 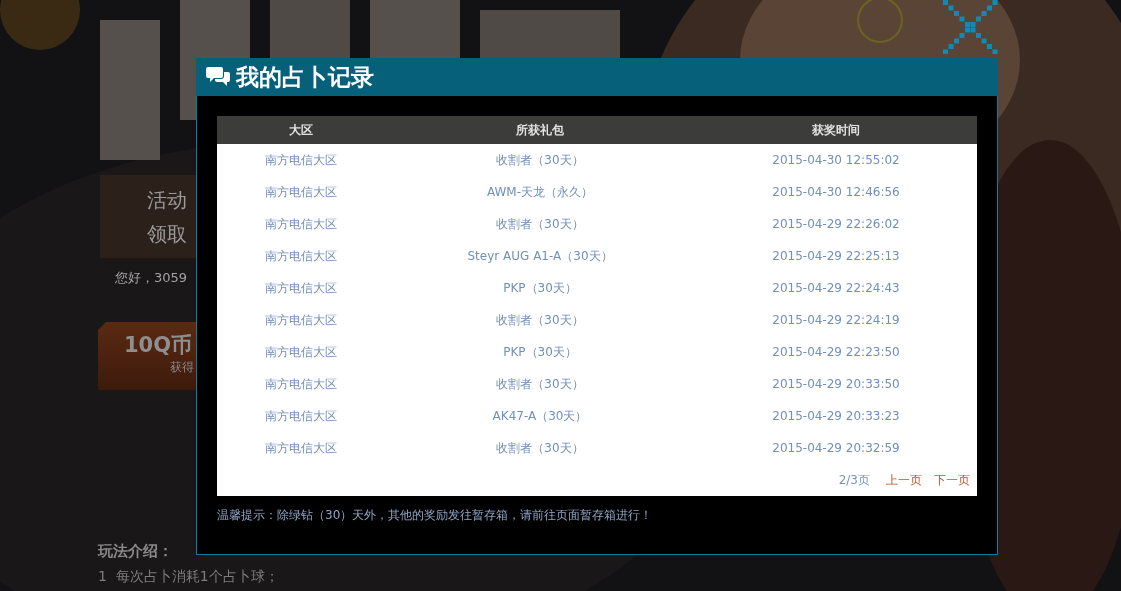 I want to click on table-cell-text: AK47-A（30天）, so click(x=540, y=416).